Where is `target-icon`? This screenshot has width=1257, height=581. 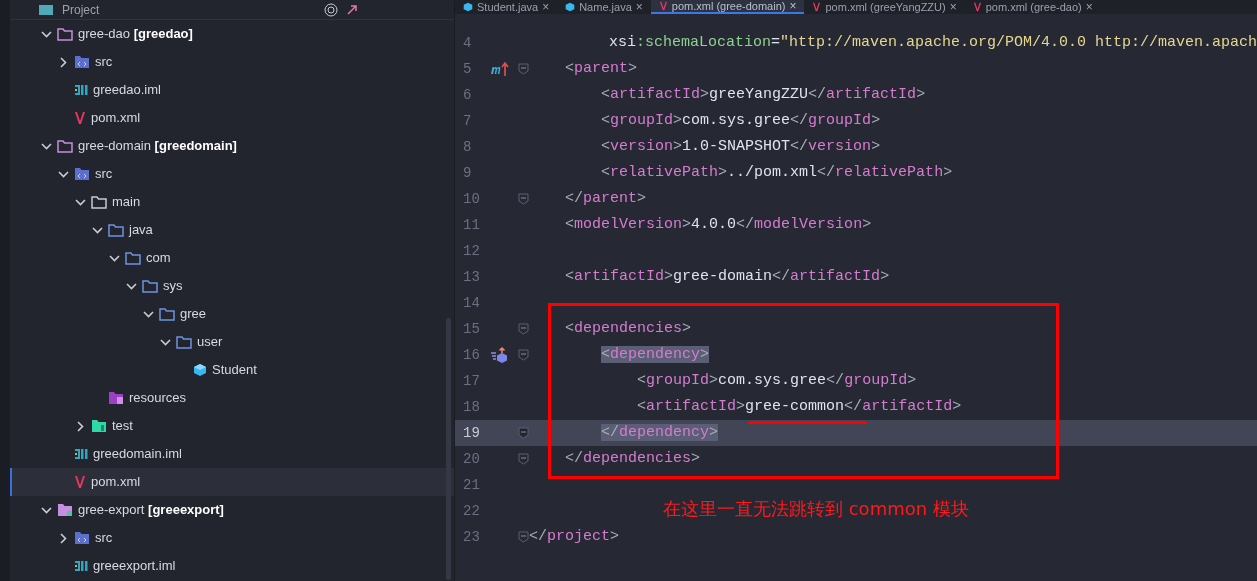
target-icon is located at coordinates (331, 9).